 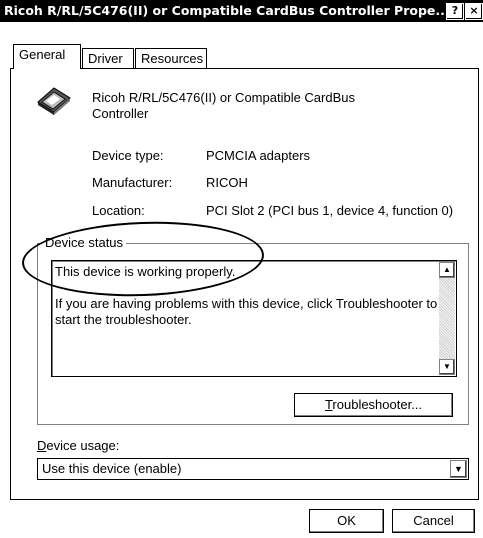 What do you see at coordinates (171, 58) in the screenshot?
I see `tab-resources: Resources` at bounding box center [171, 58].